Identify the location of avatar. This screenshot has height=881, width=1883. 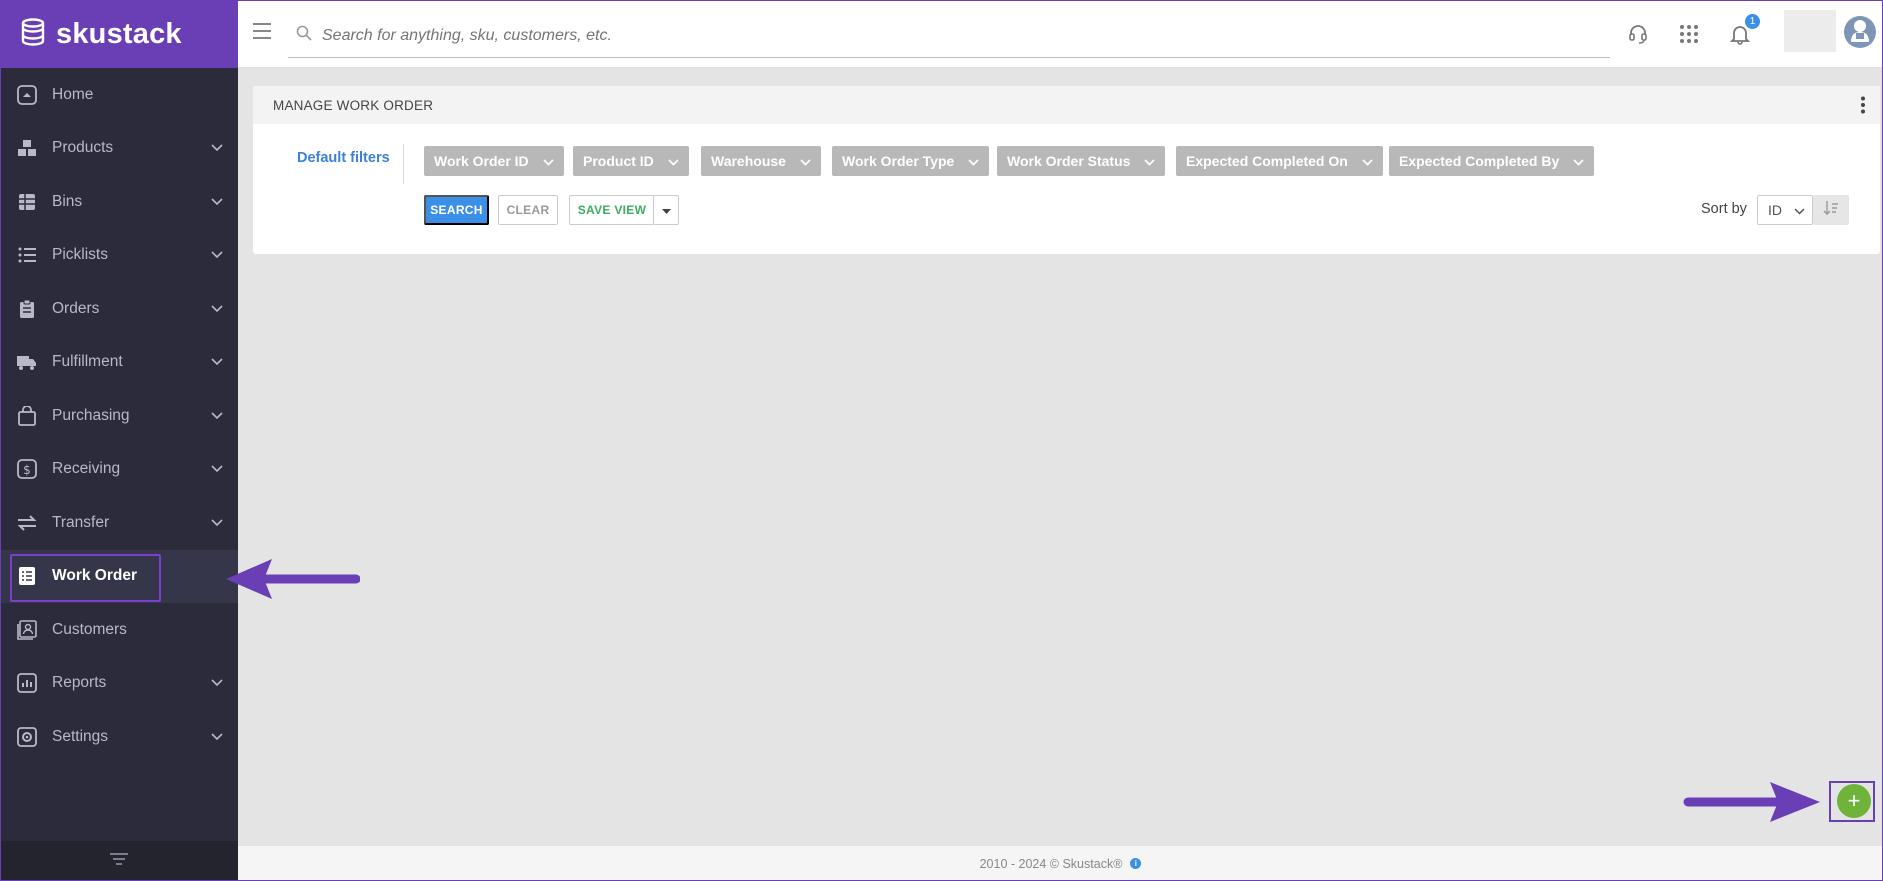
(1860, 32).